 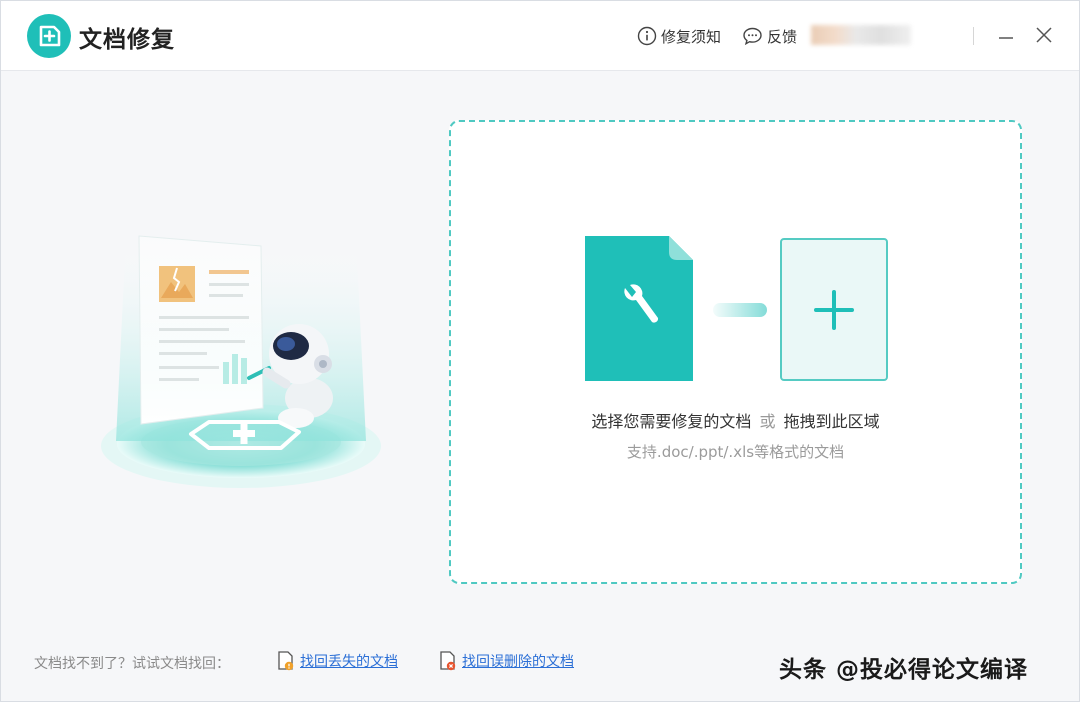 I want to click on recover-deleted-link: 找回误删除的文档, so click(x=506, y=661).